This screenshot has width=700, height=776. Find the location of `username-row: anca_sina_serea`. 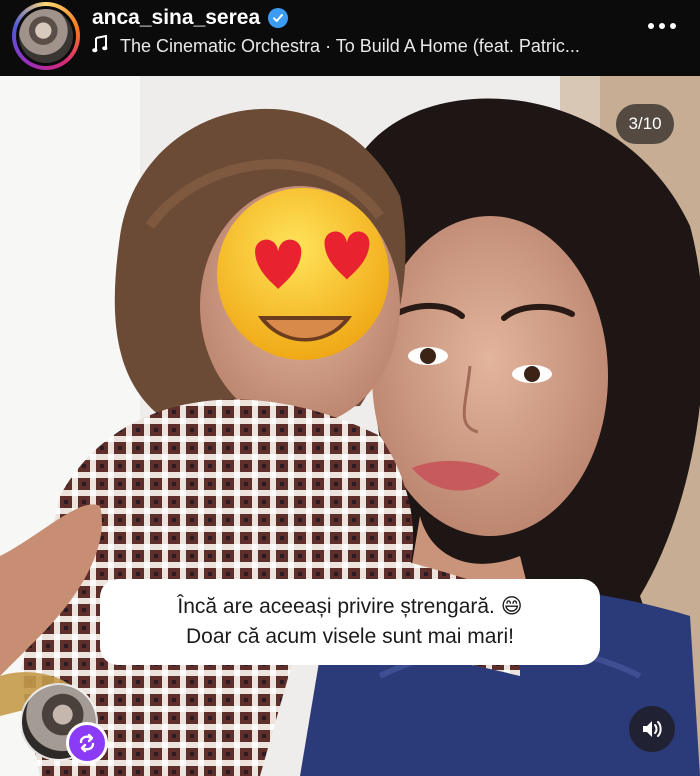

username-row: anca_sina_serea is located at coordinates (190, 18).